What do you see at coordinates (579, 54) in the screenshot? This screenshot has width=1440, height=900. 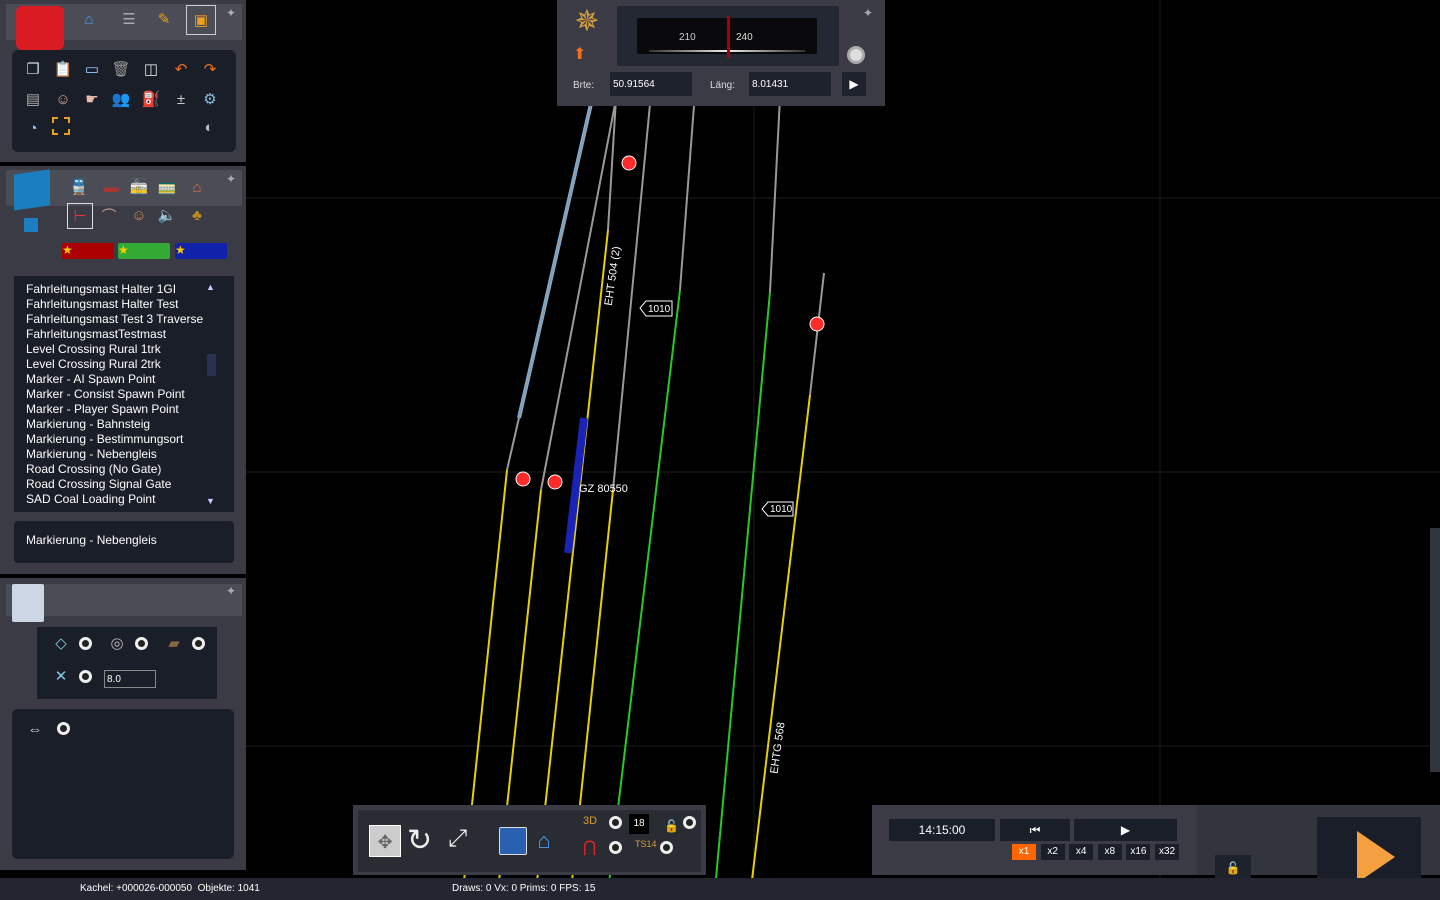 I see `map-up-icon: ⬆` at bounding box center [579, 54].